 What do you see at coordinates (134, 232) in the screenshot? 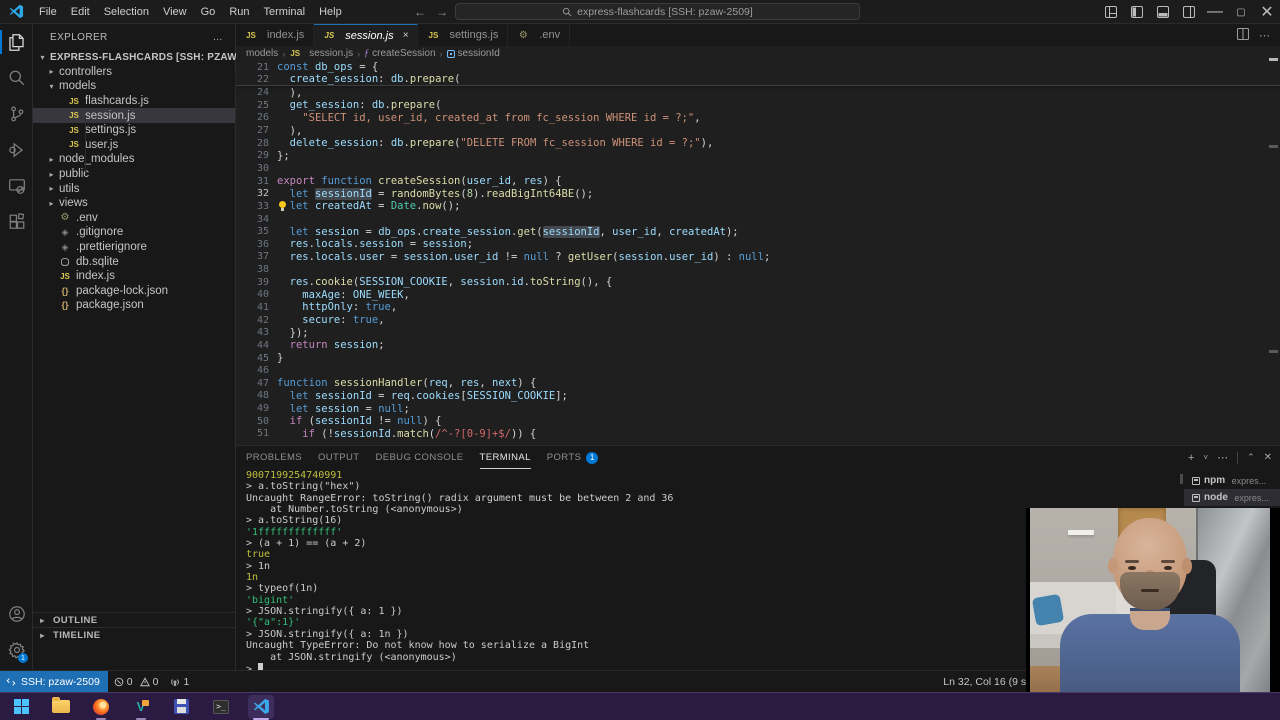
I see `tree-item--gitignore: ◈ .gitignore` at bounding box center [134, 232].